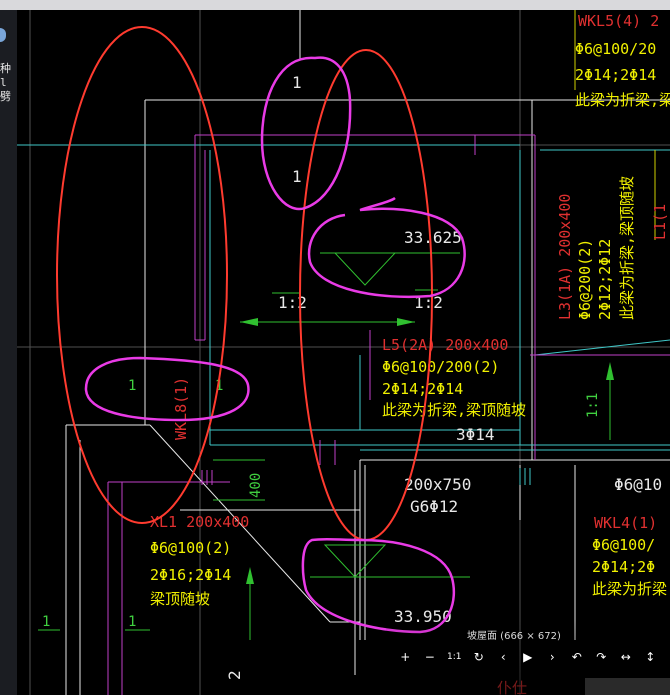 The height and width of the screenshot is (695, 670). What do you see at coordinates (627, 248) in the screenshot?
I see `l3-note: 此梁为折梁,梁顶随坡` at bounding box center [627, 248].